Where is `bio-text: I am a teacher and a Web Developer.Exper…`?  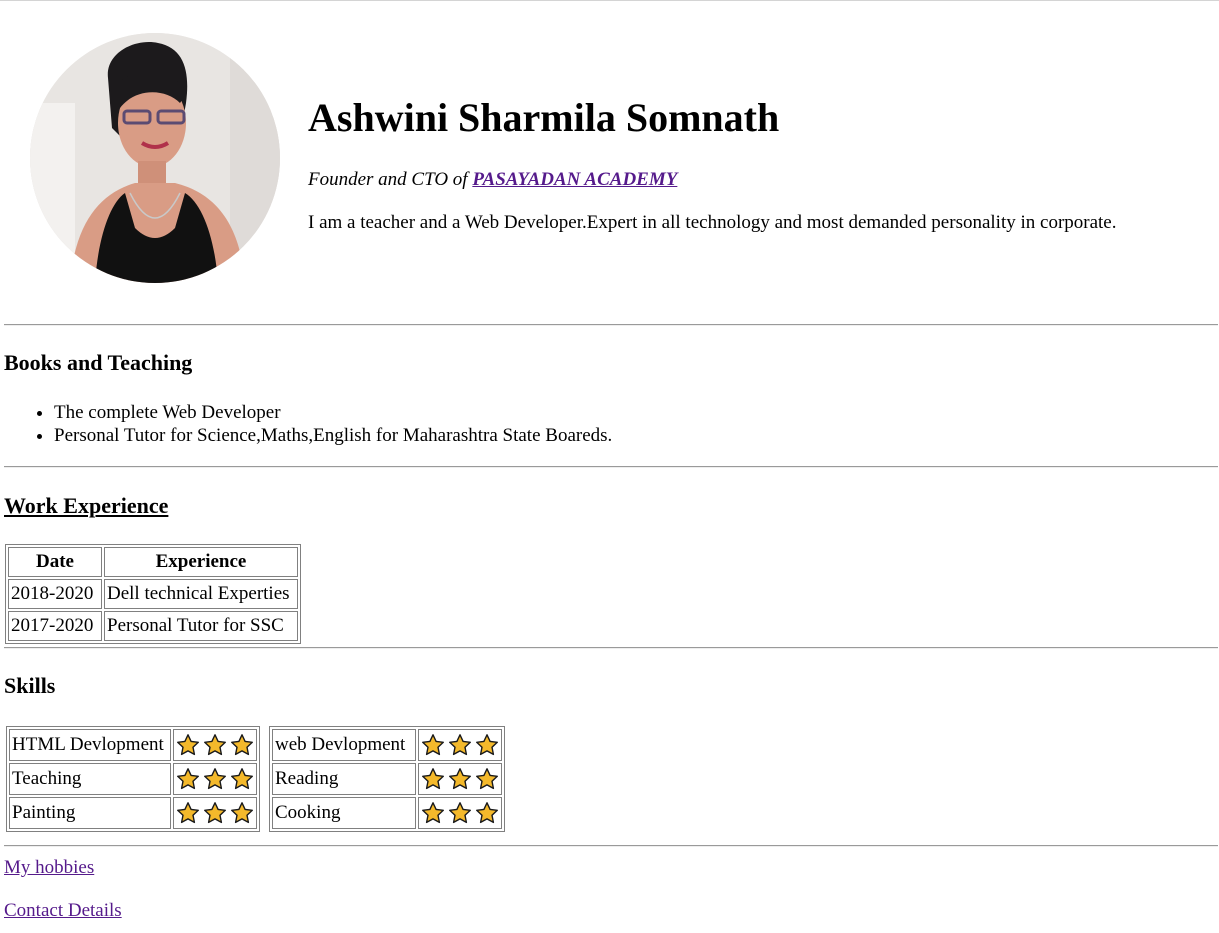
bio-text: I am a teacher and a Web Developer.Exper… is located at coordinates (712, 222).